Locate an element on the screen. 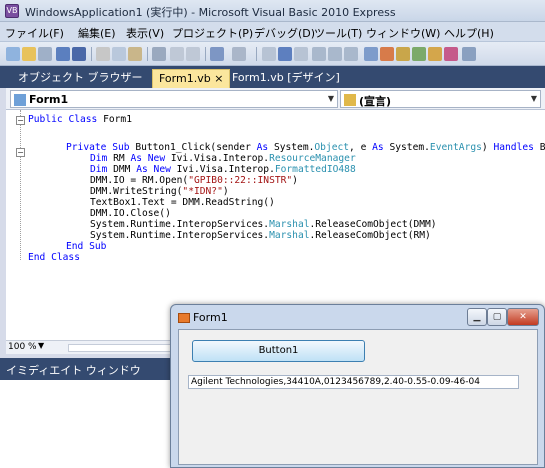  code-token: Button1_Click(sender is located at coordinates (196, 147).